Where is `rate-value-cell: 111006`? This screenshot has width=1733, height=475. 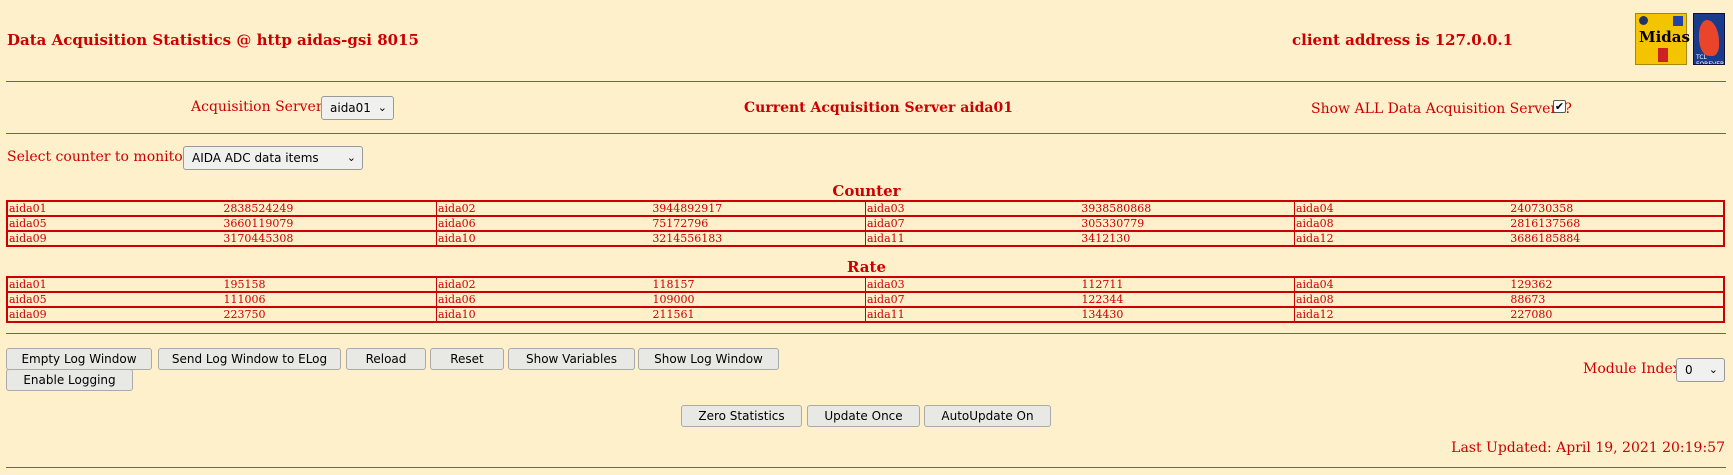 rate-value-cell: 111006 is located at coordinates (329, 300).